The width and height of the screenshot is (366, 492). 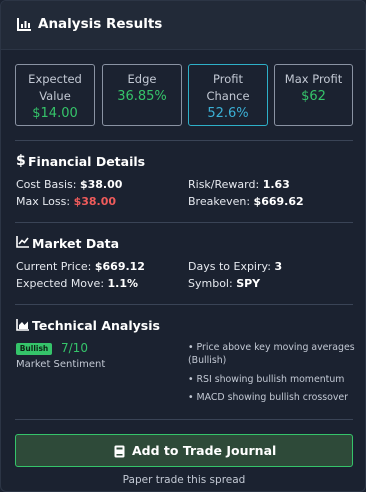 What do you see at coordinates (229, 266) in the screenshot?
I see `days-to-expiry-label: Days to Expiry:` at bounding box center [229, 266].